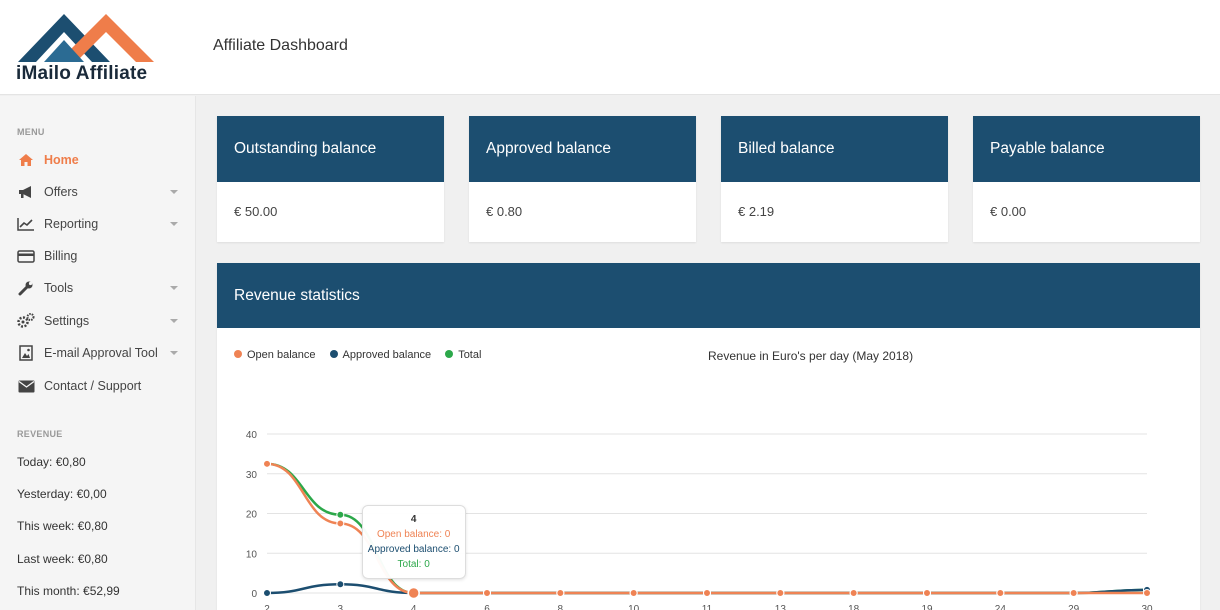 Image resolution: width=1220 pixels, height=610 pixels. I want to click on sidebar-item-offers: Offers, so click(98, 192).